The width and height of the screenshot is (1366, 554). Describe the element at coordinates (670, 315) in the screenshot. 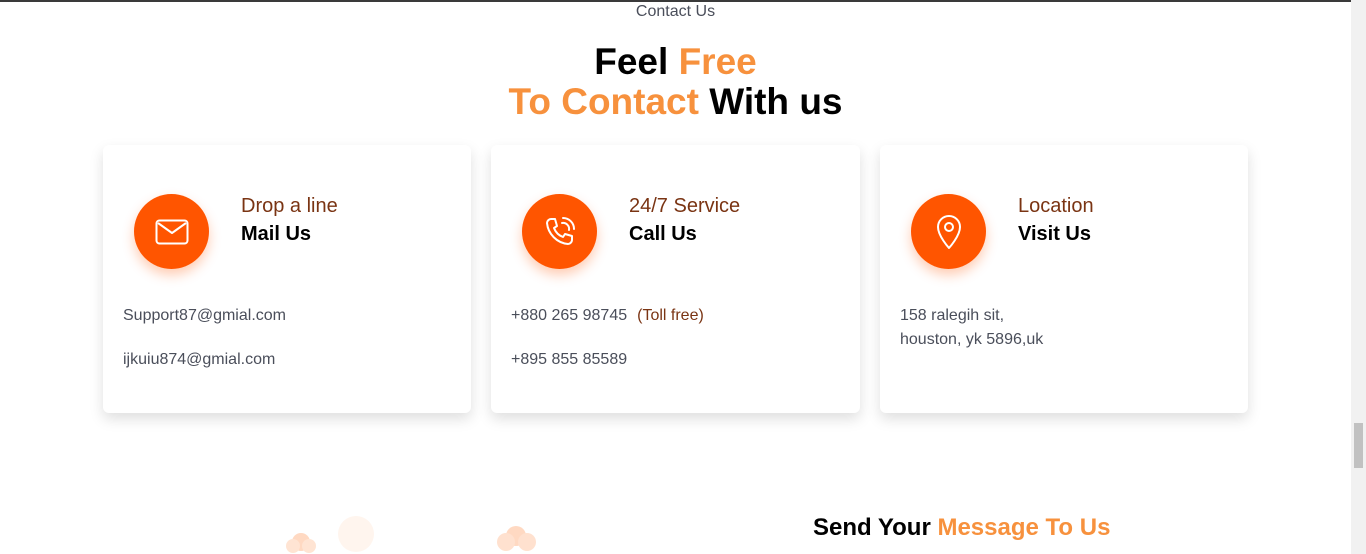

I see `toll-free-note: (Toll free)` at that location.